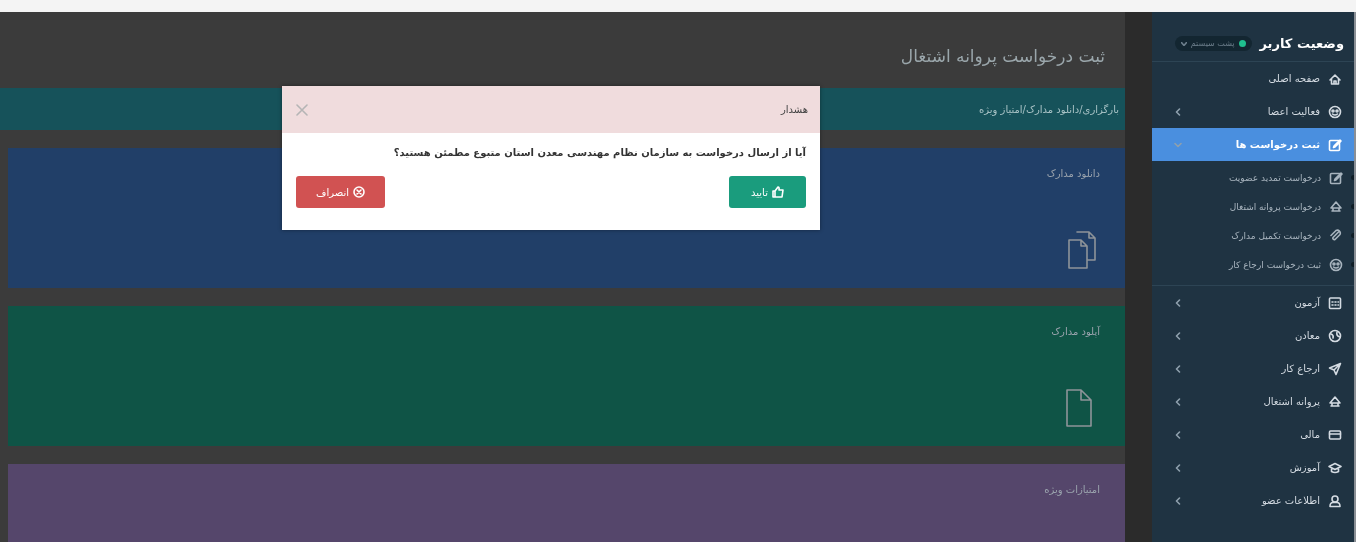  What do you see at coordinates (1301, 43) in the screenshot?
I see `sidebar-title: وضعیت کاربر` at bounding box center [1301, 43].